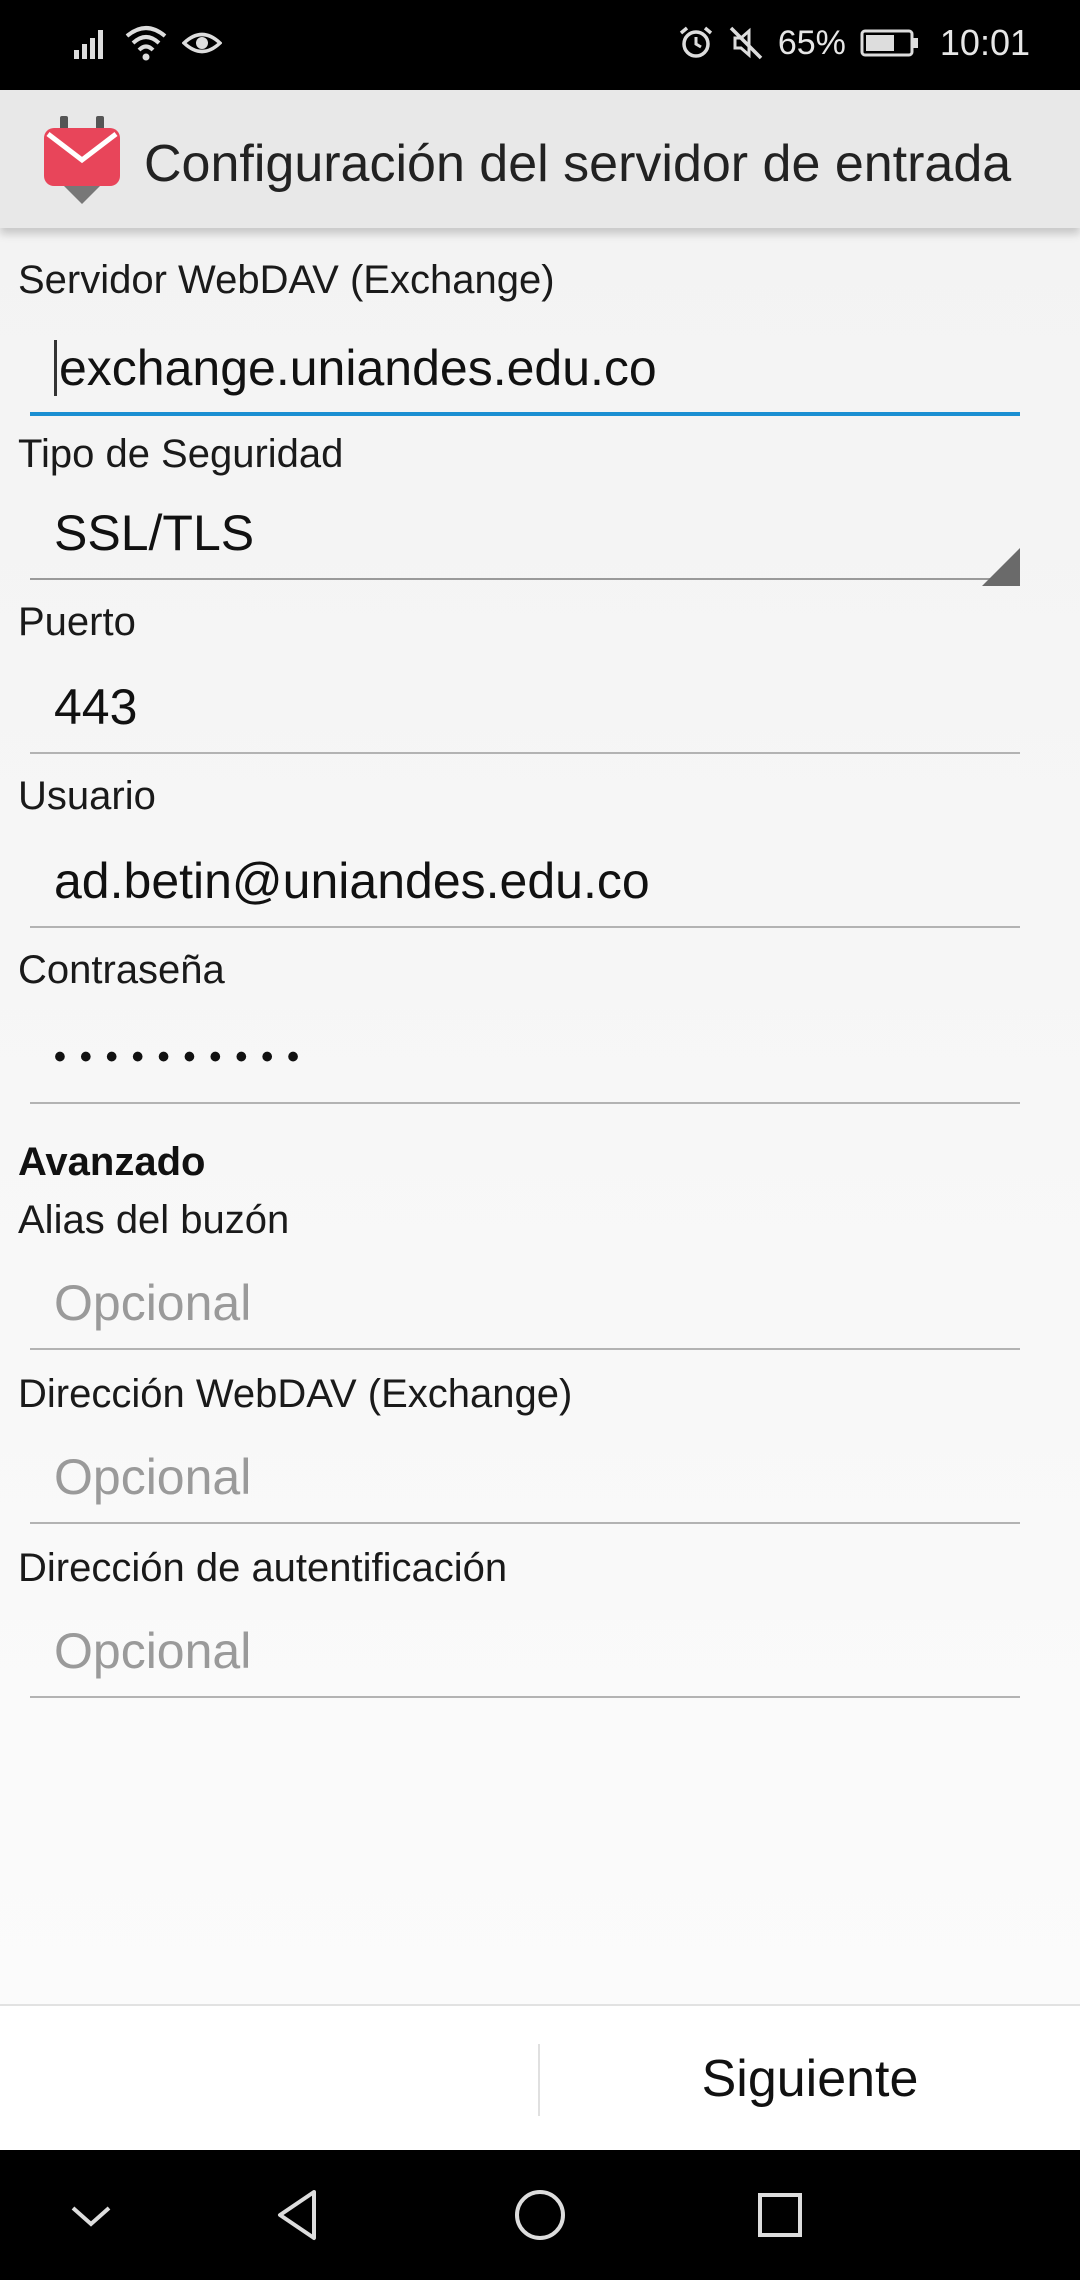 The width and height of the screenshot is (1080, 2280). What do you see at coordinates (540, 45) in the screenshot?
I see `status-bar: 65% 10:01` at bounding box center [540, 45].